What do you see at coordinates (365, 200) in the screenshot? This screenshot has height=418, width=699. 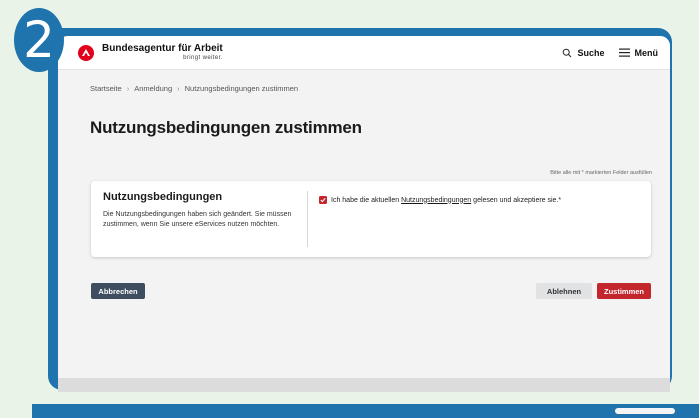 I see `consent-text-before: Ich habe die aktuellen` at bounding box center [365, 200].